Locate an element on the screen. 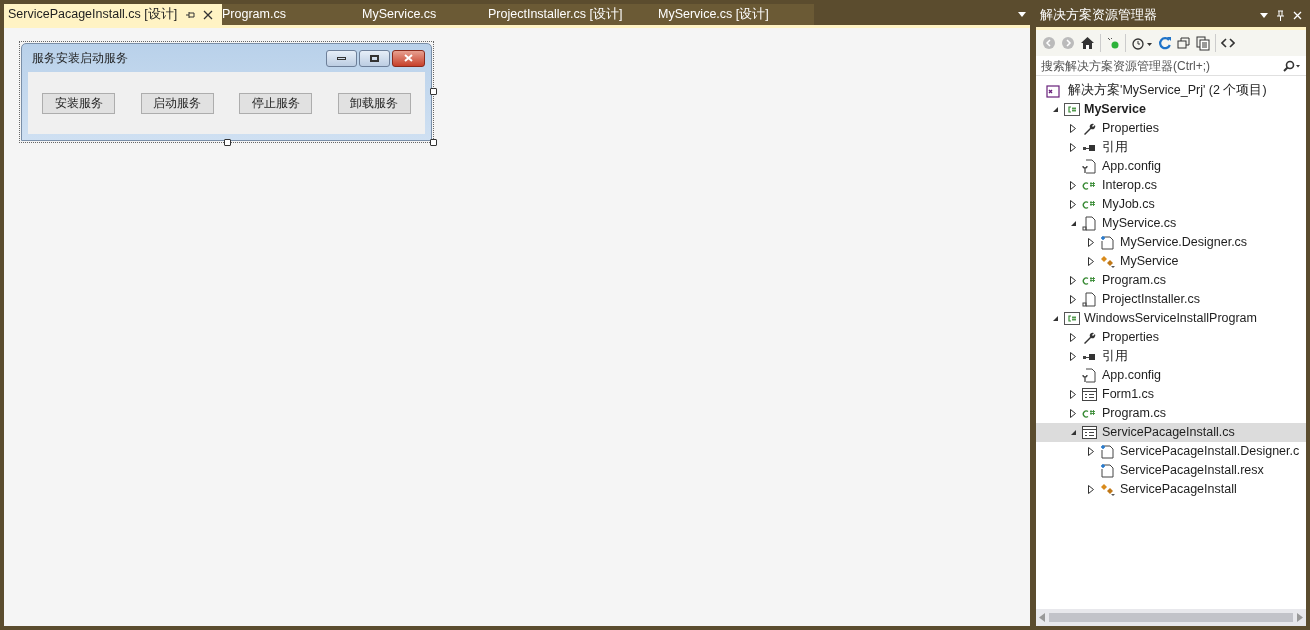 The height and width of the screenshot is (630, 1310). tree-item: ServicePacageInstall.Designer.c is located at coordinates (1171, 451).